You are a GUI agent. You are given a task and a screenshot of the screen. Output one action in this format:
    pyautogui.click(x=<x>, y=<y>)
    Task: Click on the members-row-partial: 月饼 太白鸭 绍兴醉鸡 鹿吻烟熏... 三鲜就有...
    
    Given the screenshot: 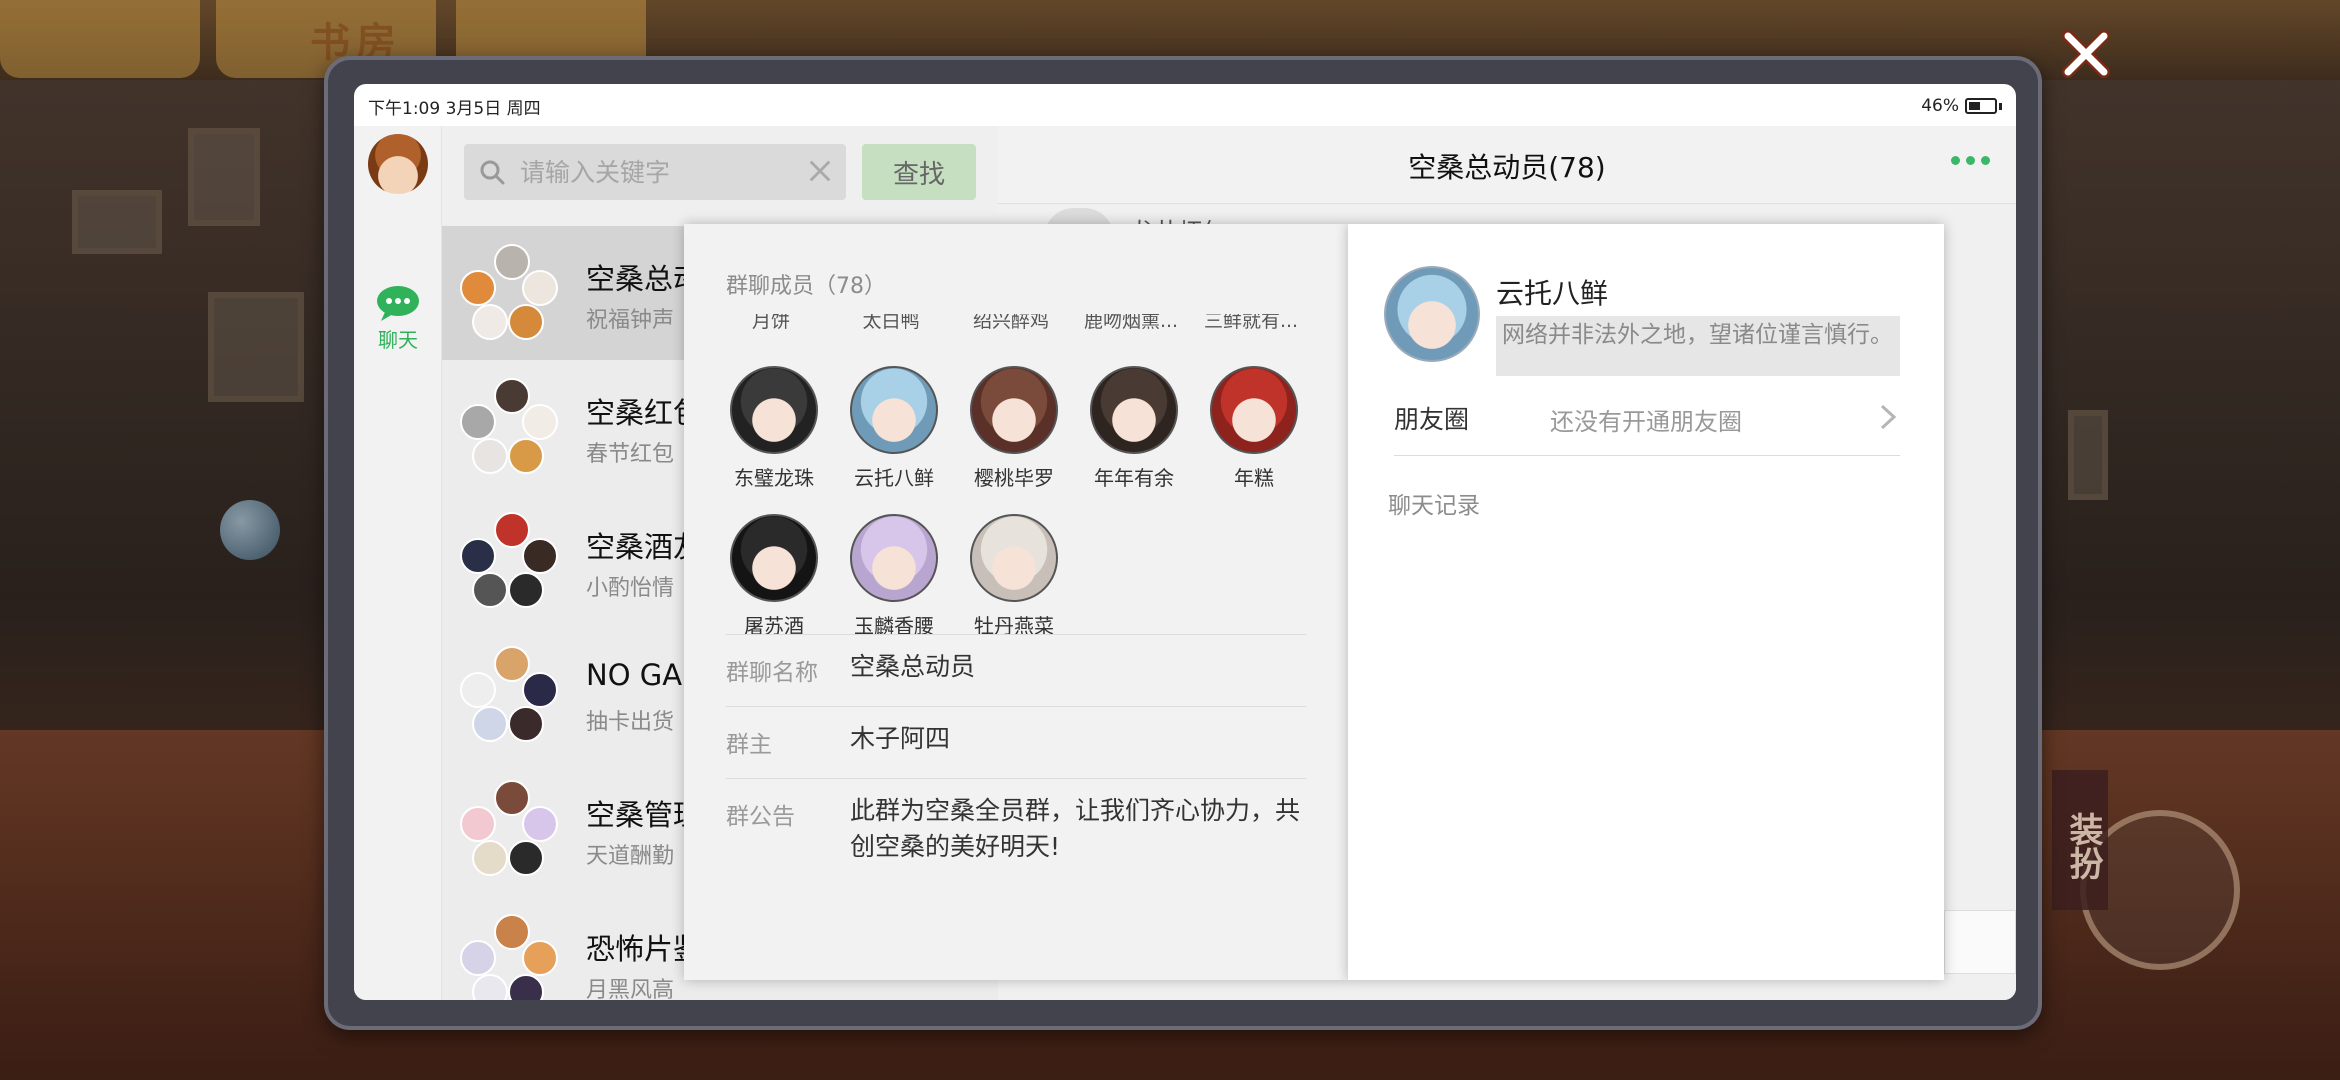 What is the action you would take?
    pyautogui.click(x=1014, y=325)
    